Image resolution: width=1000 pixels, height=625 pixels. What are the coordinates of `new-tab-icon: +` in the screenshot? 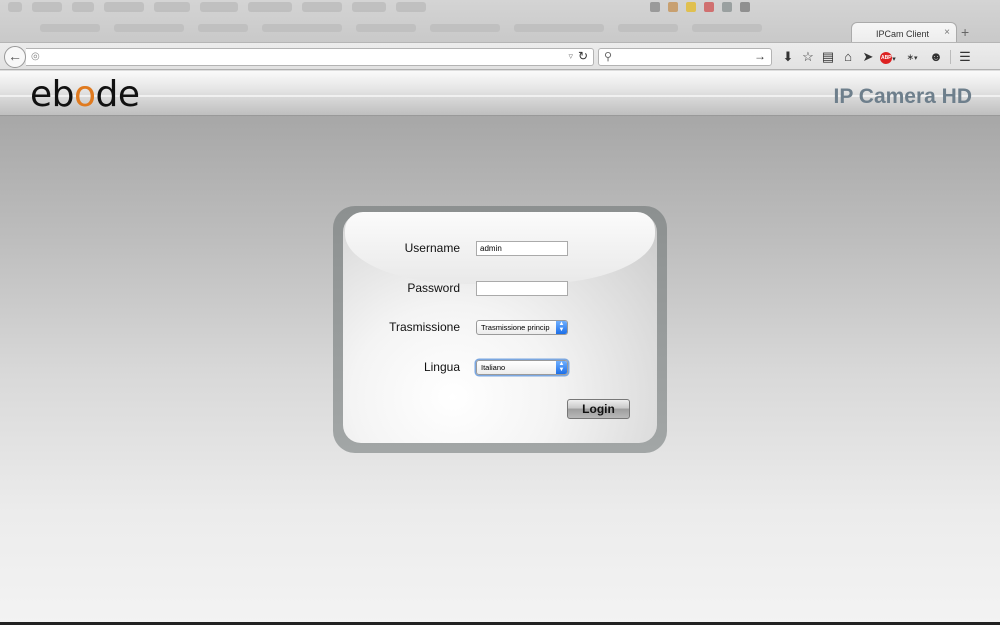 It's located at (965, 32).